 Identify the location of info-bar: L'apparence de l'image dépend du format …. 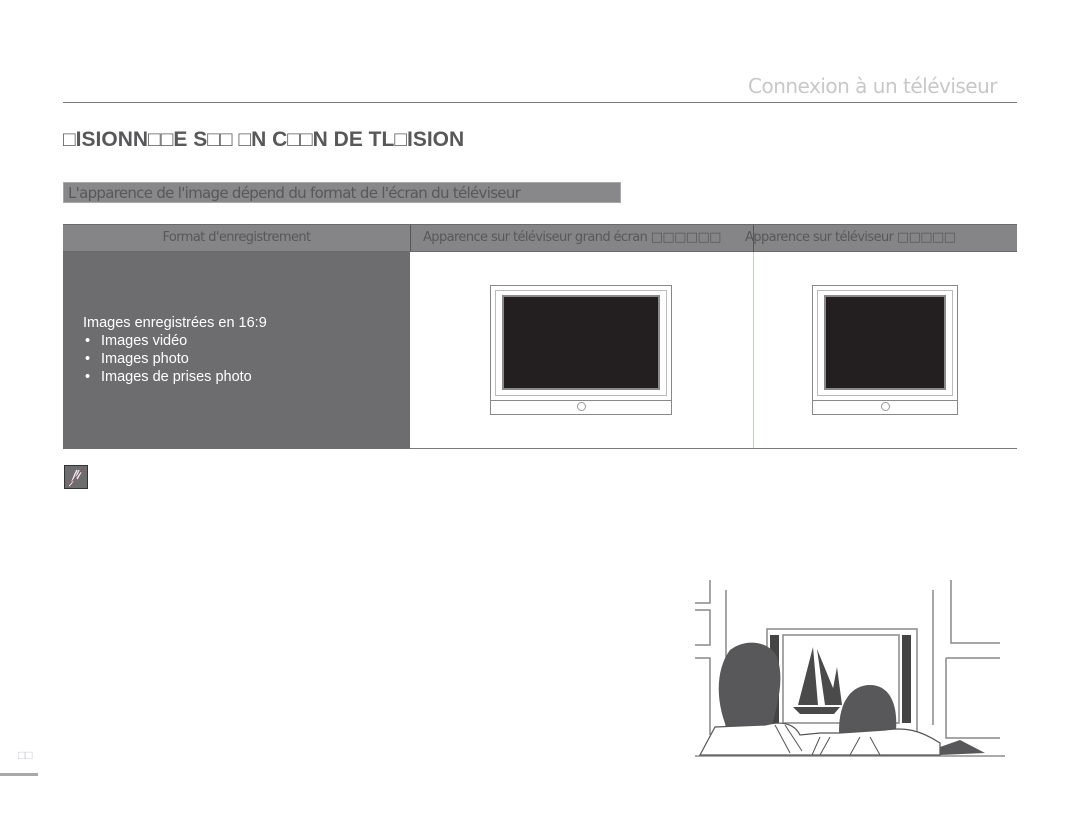
(342, 192).